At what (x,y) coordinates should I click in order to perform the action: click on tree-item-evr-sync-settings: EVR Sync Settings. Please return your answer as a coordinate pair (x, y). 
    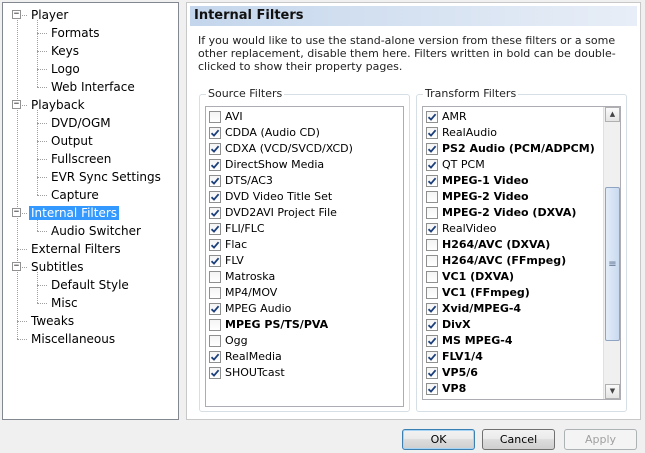
    Looking at the image, I should click on (106, 177).